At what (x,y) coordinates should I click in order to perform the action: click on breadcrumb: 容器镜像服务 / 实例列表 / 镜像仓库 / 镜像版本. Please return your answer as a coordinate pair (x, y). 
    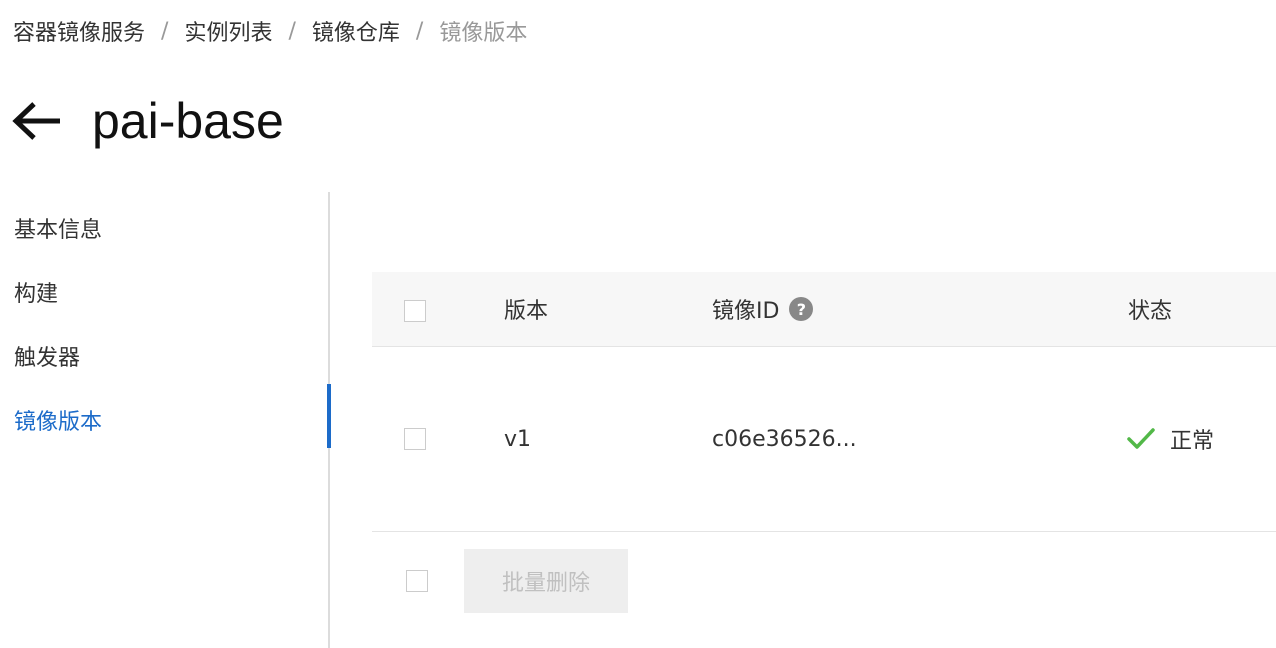
    Looking at the image, I should click on (270, 31).